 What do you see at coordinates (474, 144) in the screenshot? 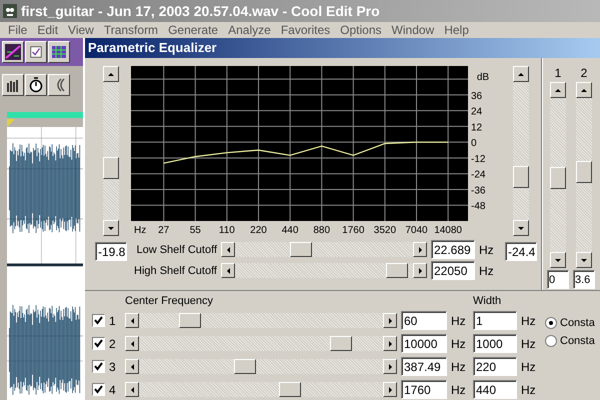
I see `tick-label: 0` at bounding box center [474, 144].